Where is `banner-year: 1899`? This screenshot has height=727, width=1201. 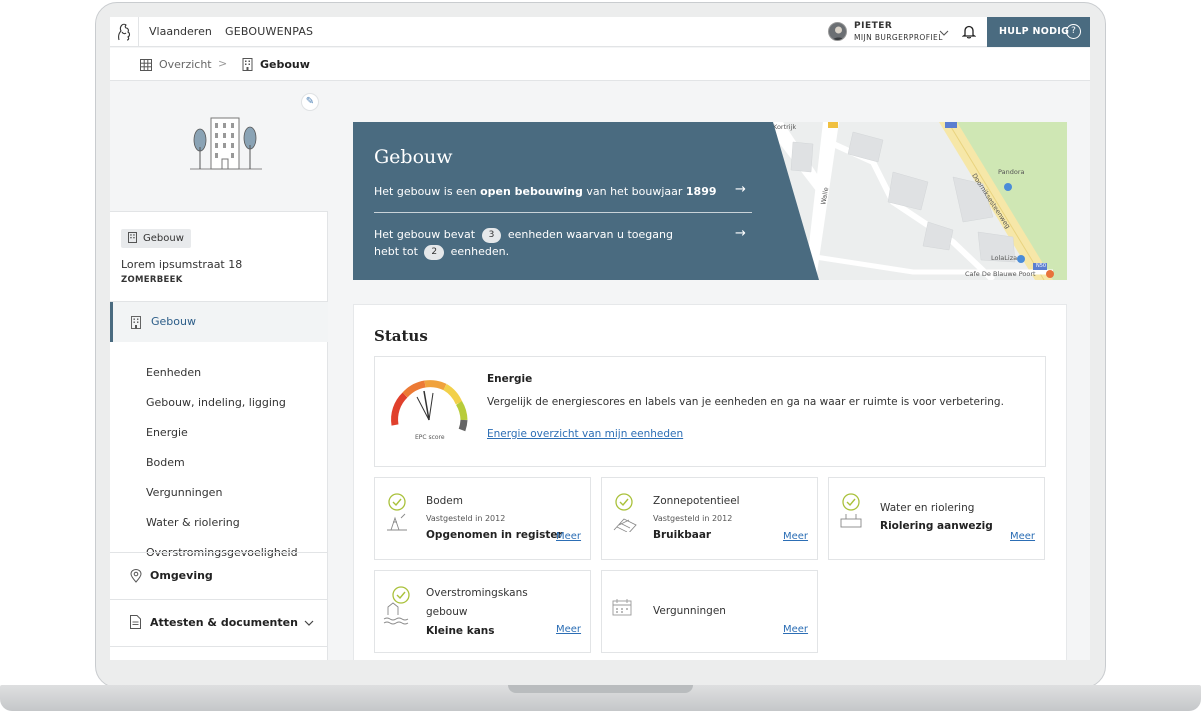 banner-year: 1899 is located at coordinates (701, 191).